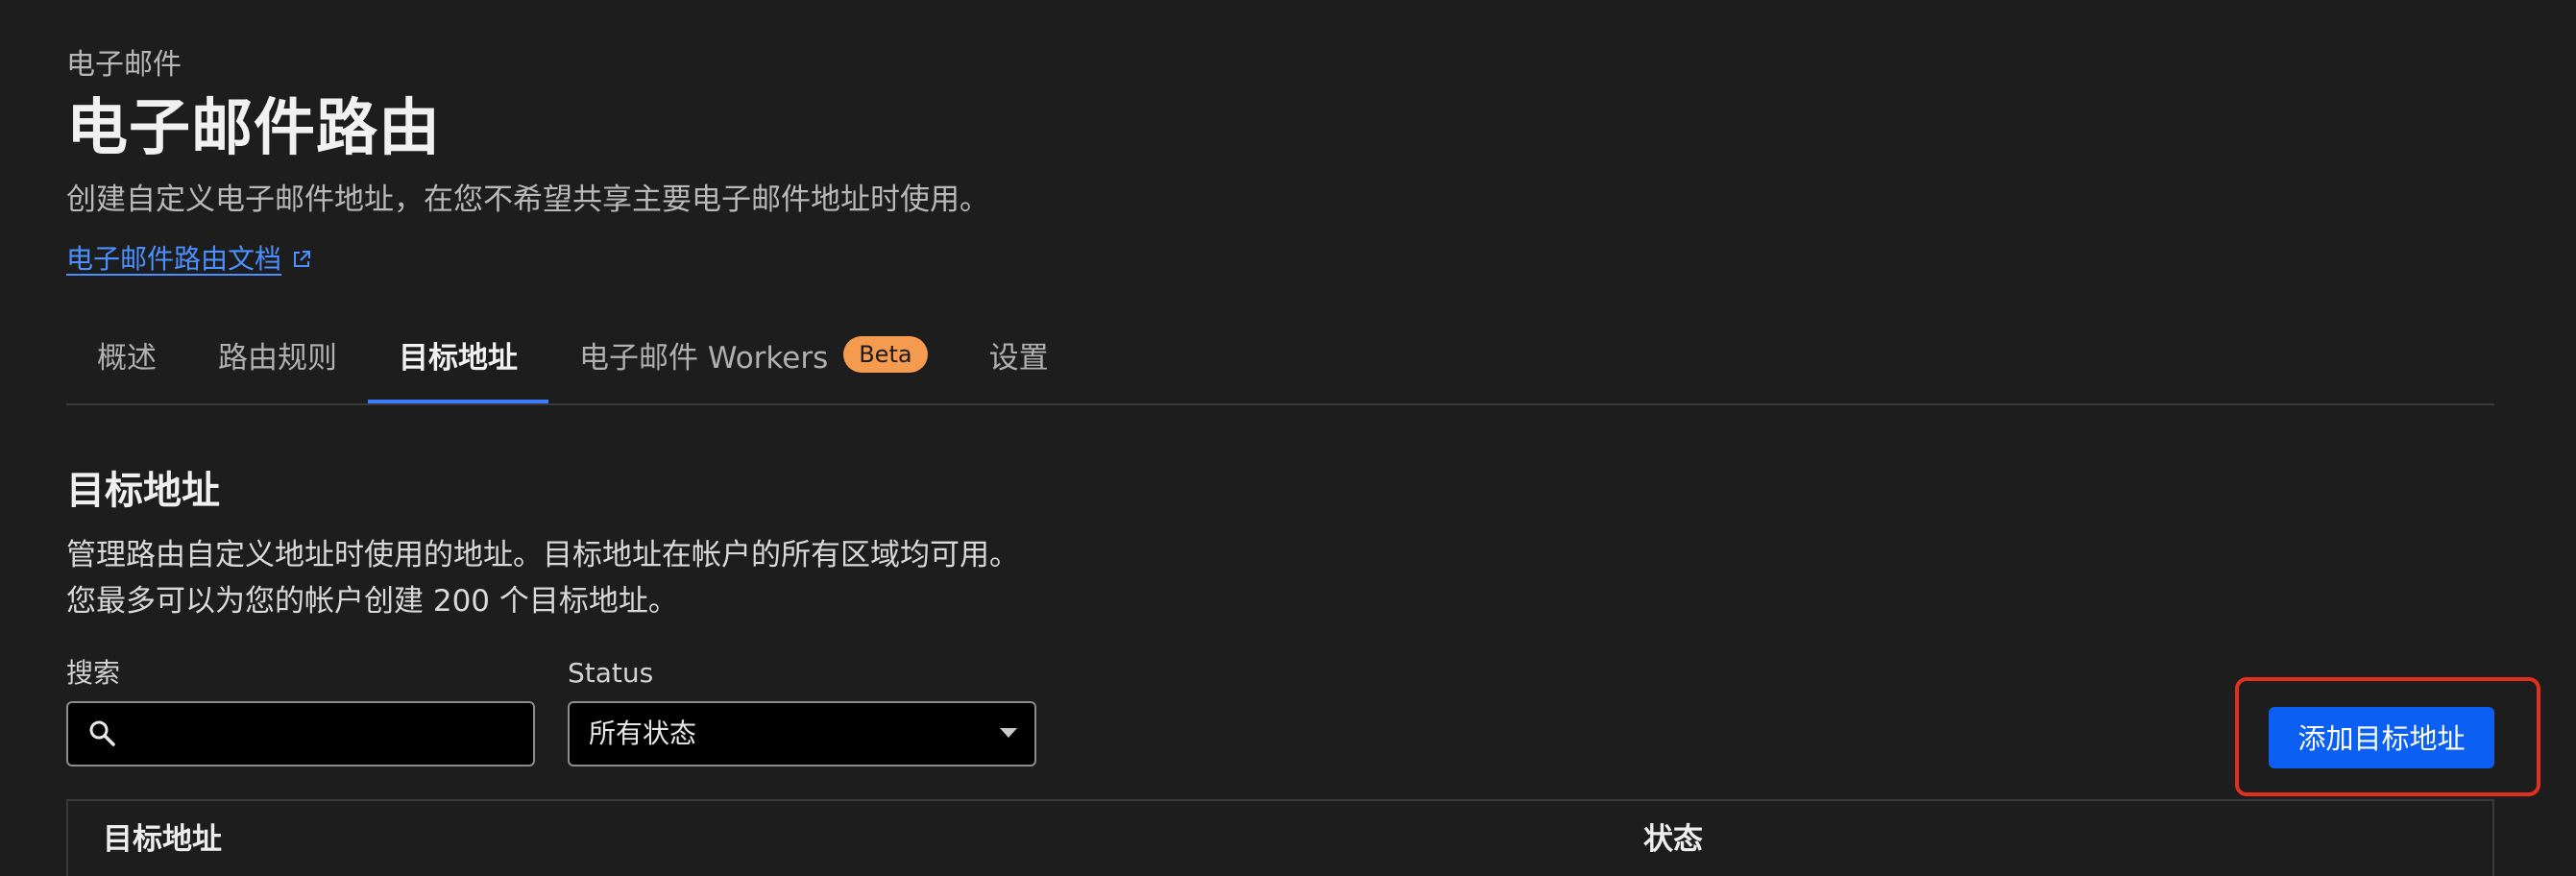  I want to click on breadcrumb: 电子邮件, so click(124, 65).